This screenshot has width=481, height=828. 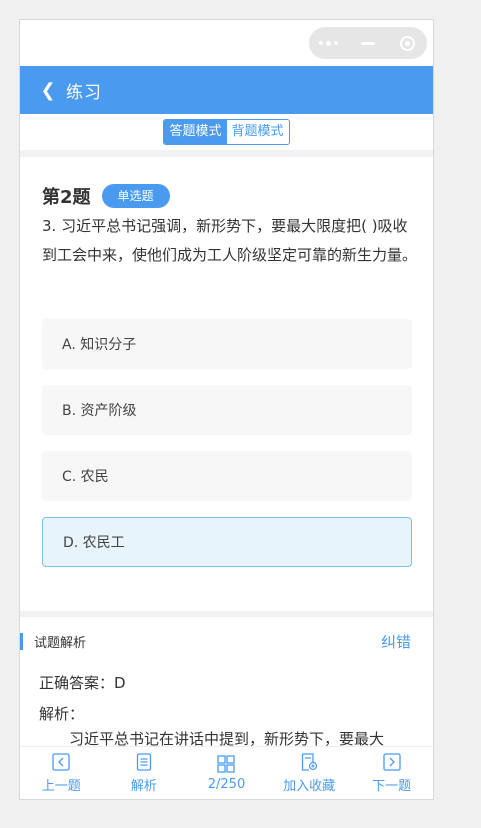 What do you see at coordinates (227, 344) in the screenshot?
I see `option-a: A. 知识分子` at bounding box center [227, 344].